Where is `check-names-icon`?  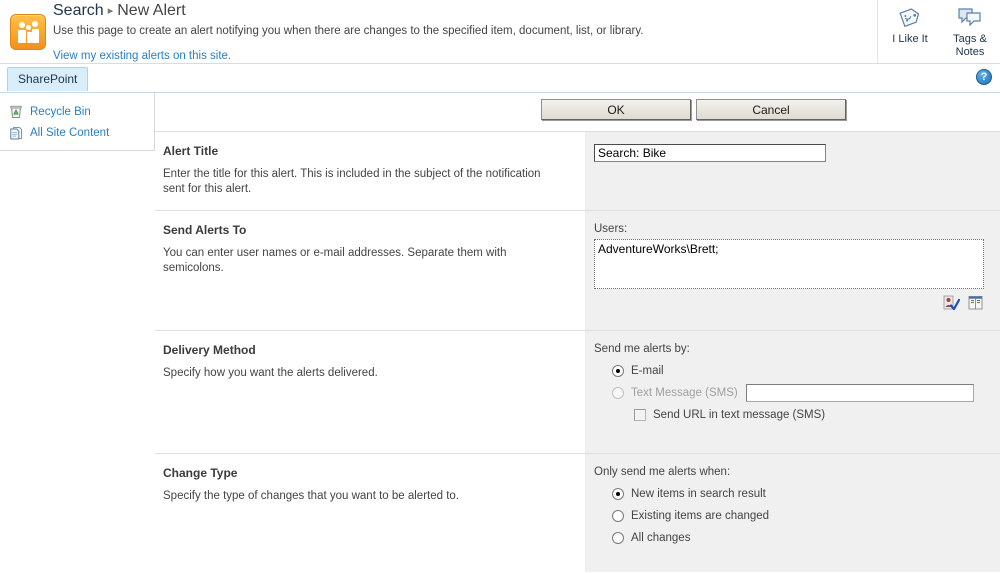 check-names-icon is located at coordinates (951, 304).